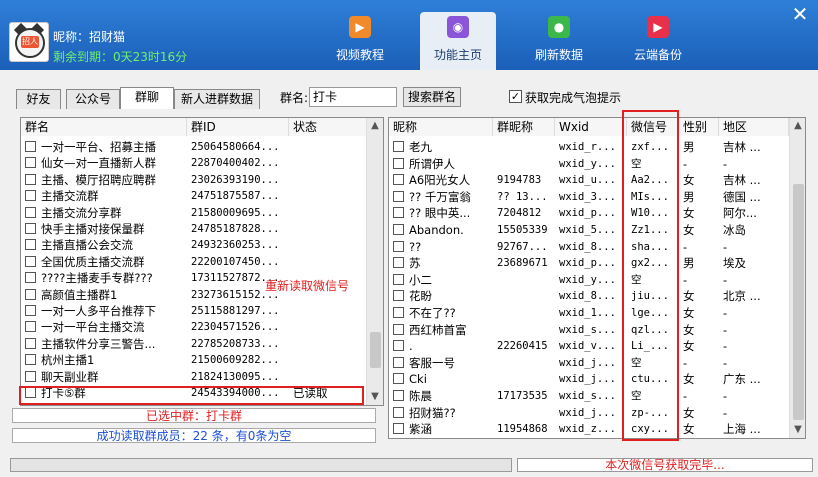 This screenshot has width=818, height=477. I want to click on nav-home: ◉ 功能主页, so click(458, 41).